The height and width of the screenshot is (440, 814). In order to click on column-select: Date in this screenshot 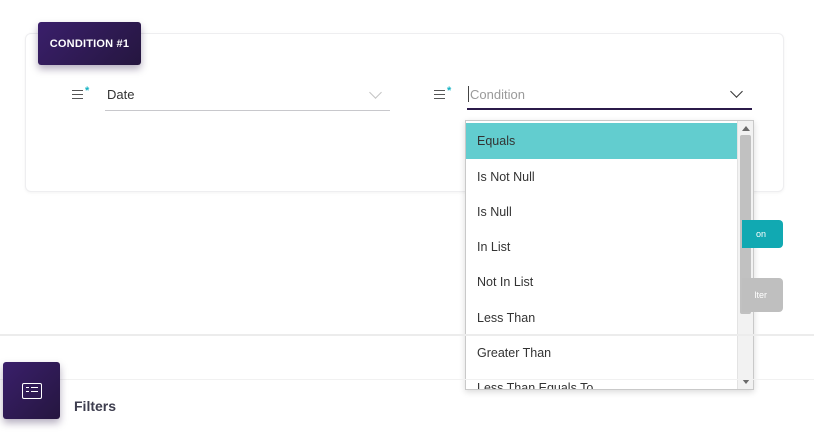, I will do `click(247, 96)`.